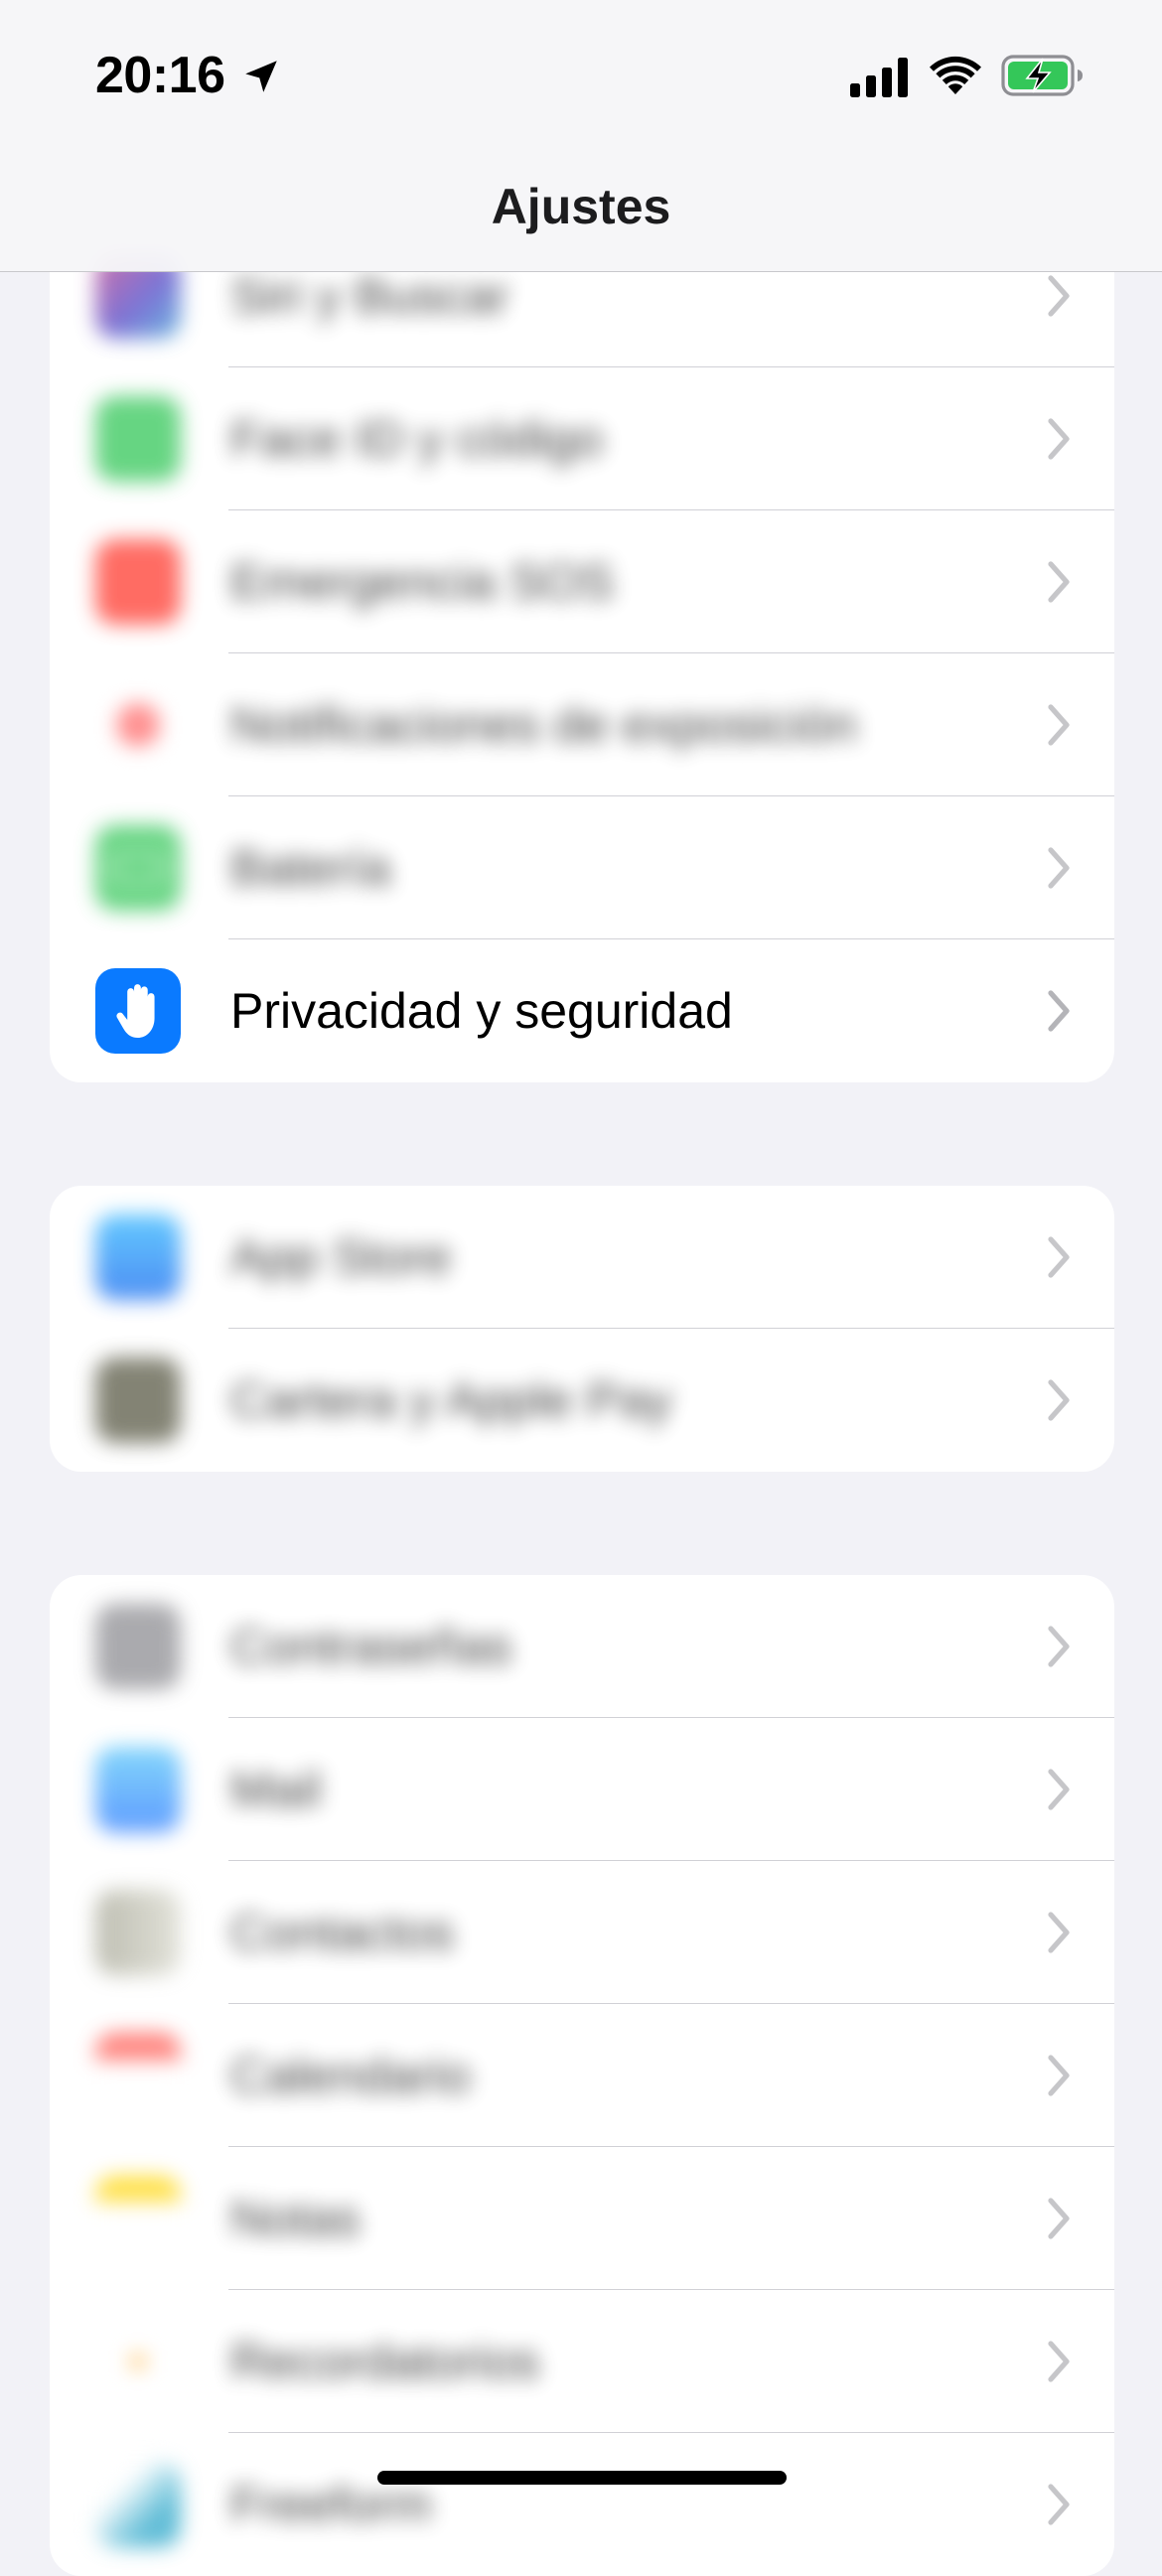  What do you see at coordinates (581, 136) in the screenshot?
I see `navigation-bar: 20:16 Ajustes` at bounding box center [581, 136].